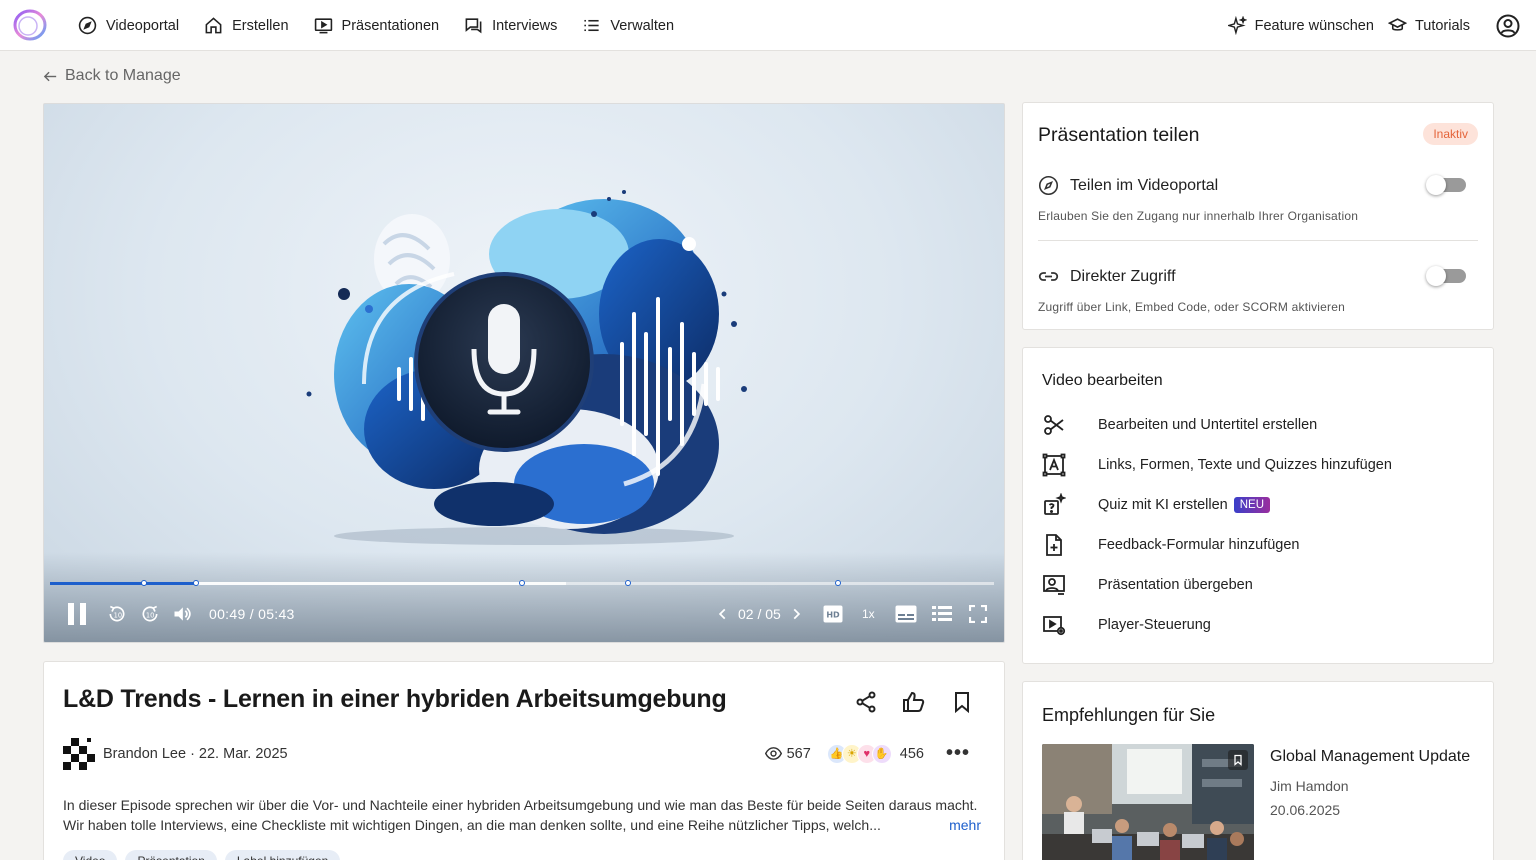 This screenshot has height=860, width=1536. I want to click on forward-10-icon: 10, so click(150, 614).